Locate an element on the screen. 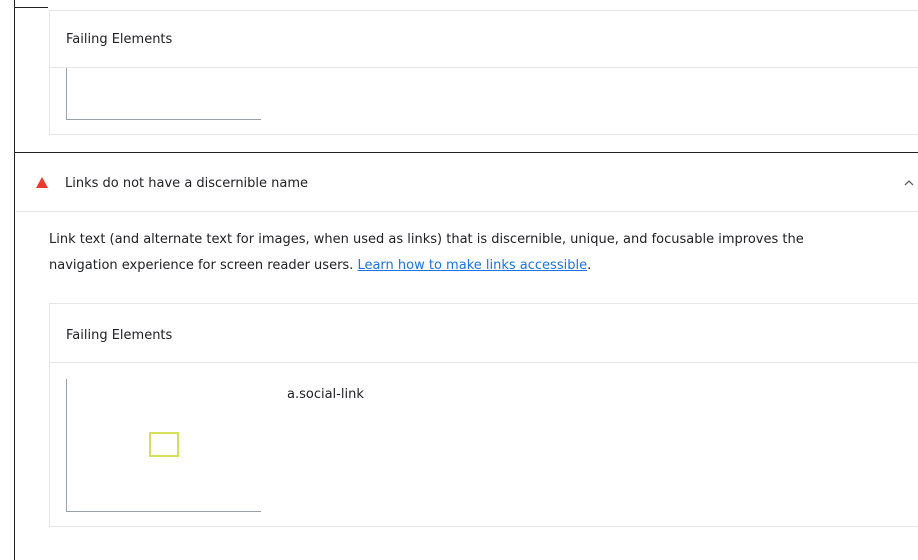 This screenshot has width=918, height=560. audit-links-discernible-name: Links do not have a discernible name is located at coordinates (467, 182).